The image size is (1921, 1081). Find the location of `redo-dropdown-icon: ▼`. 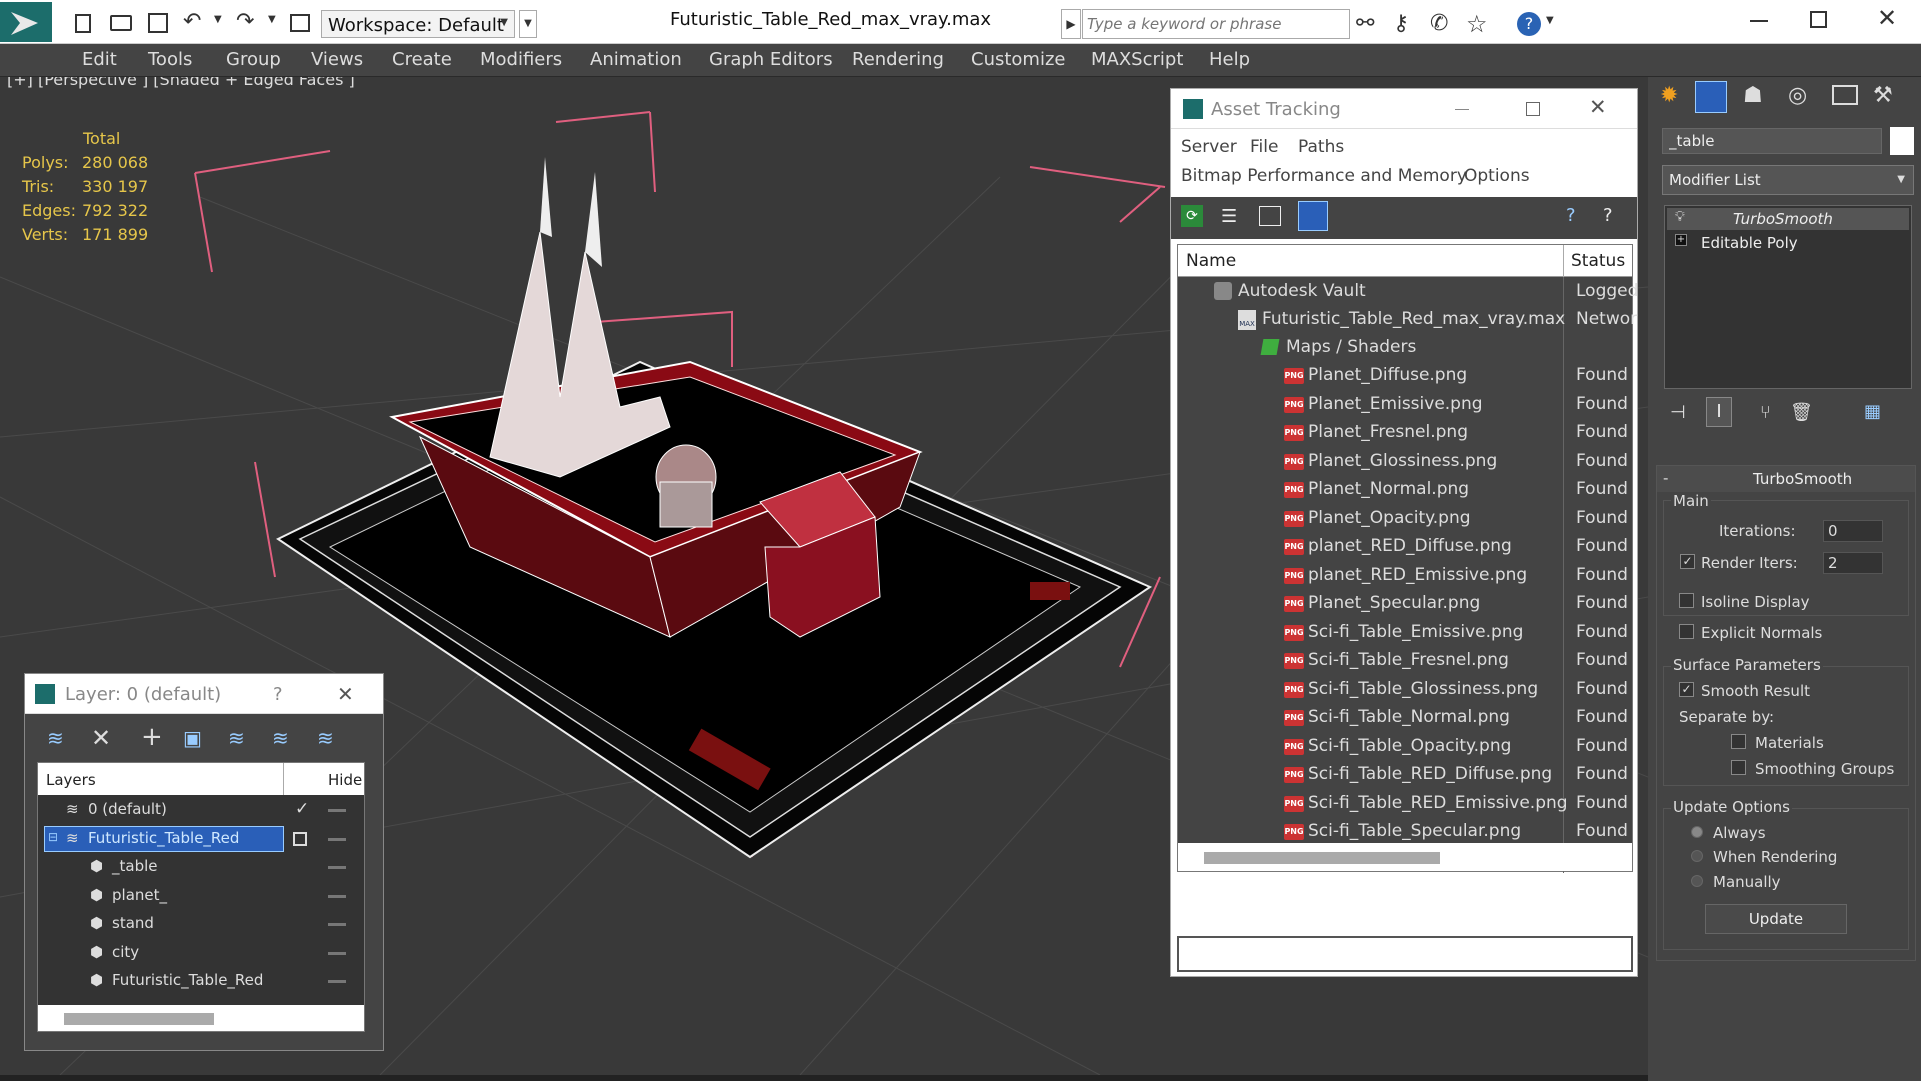

redo-dropdown-icon: ▼ is located at coordinates (272, 19).